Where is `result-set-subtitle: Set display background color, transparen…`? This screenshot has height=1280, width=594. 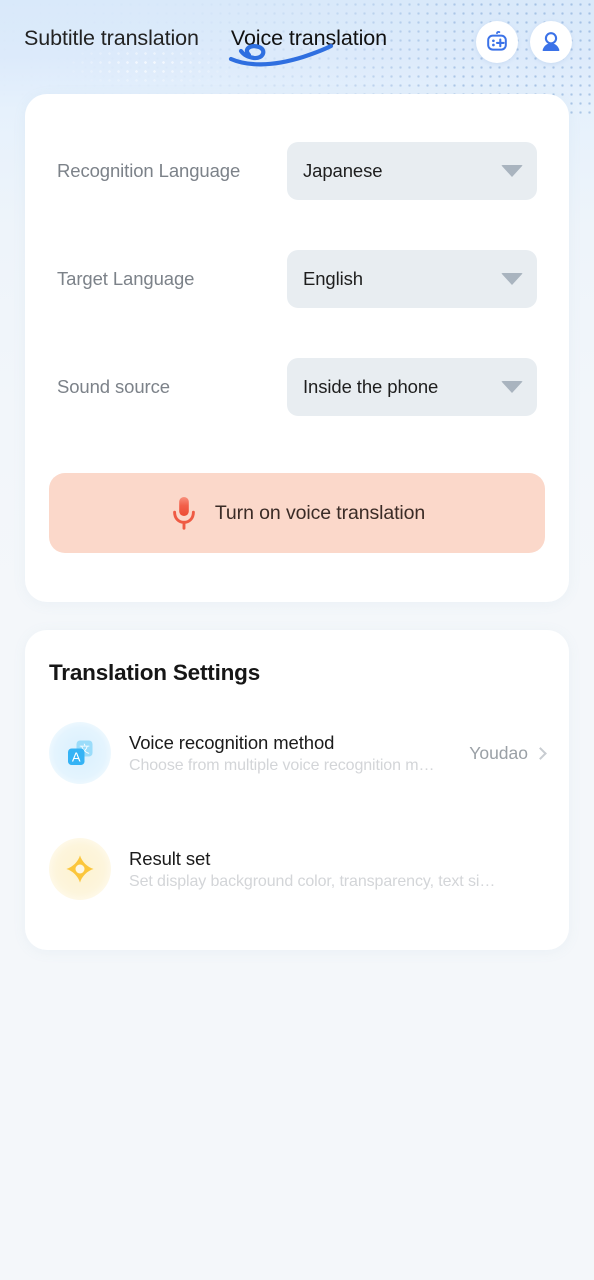
result-set-subtitle: Set display background color, transparen… is located at coordinates (312, 881).